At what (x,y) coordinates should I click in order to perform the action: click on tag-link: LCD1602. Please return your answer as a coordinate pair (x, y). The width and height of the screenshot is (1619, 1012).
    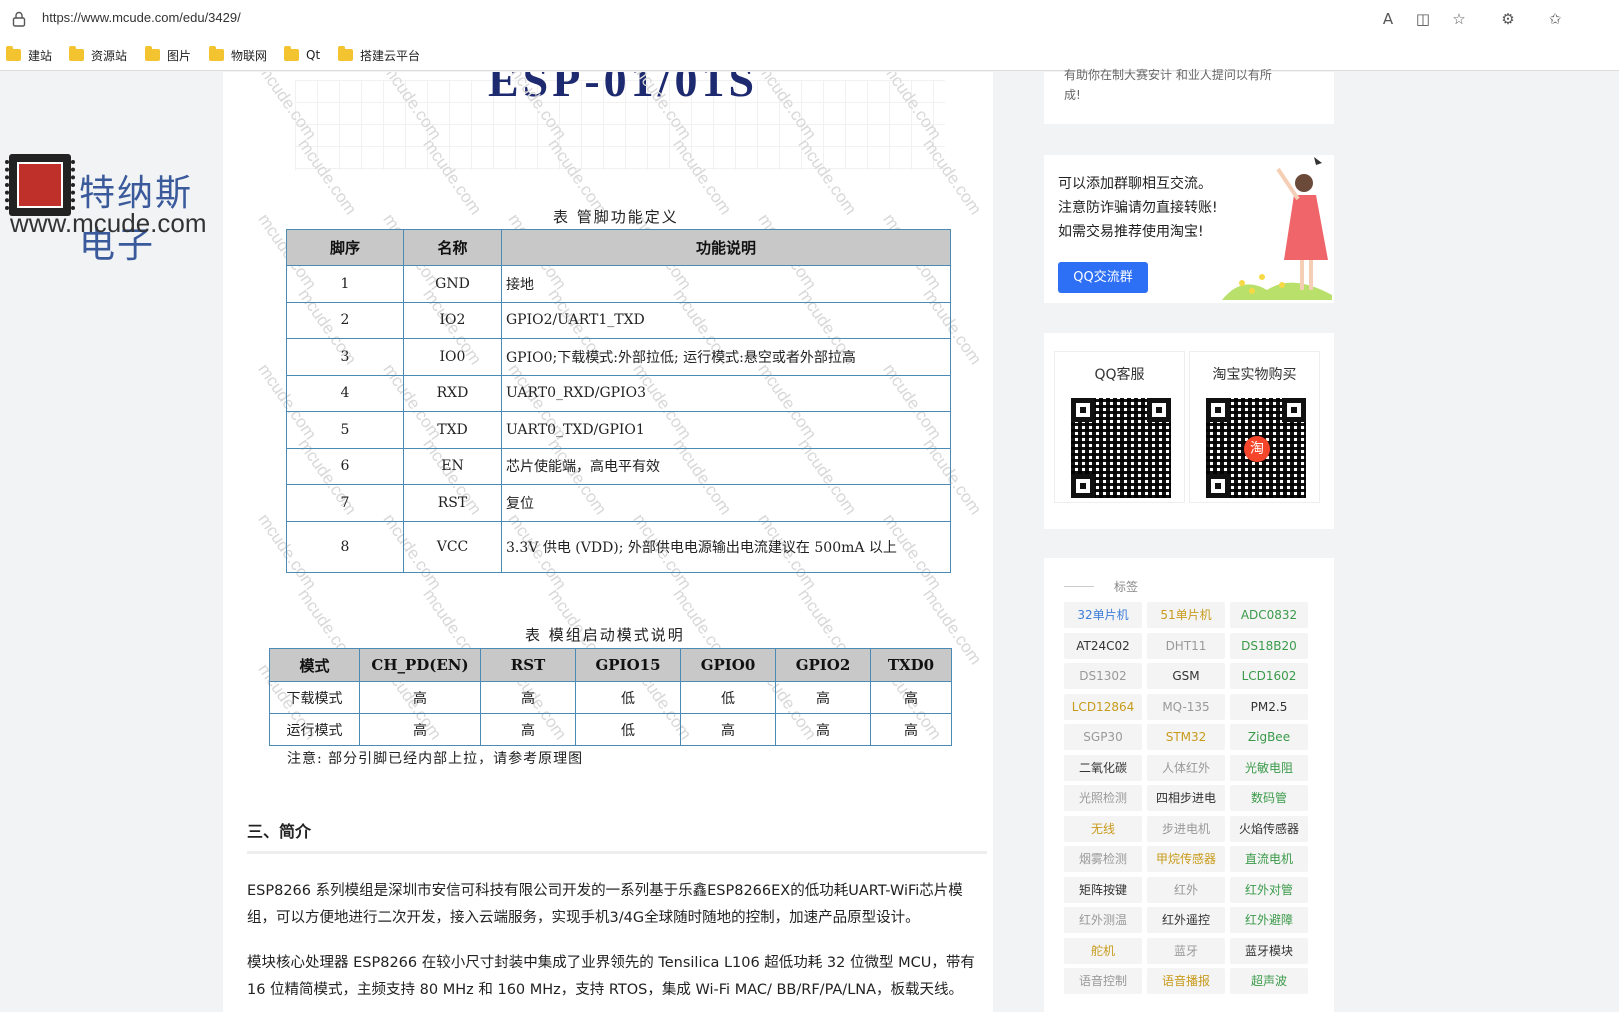
    Looking at the image, I should click on (1269, 676).